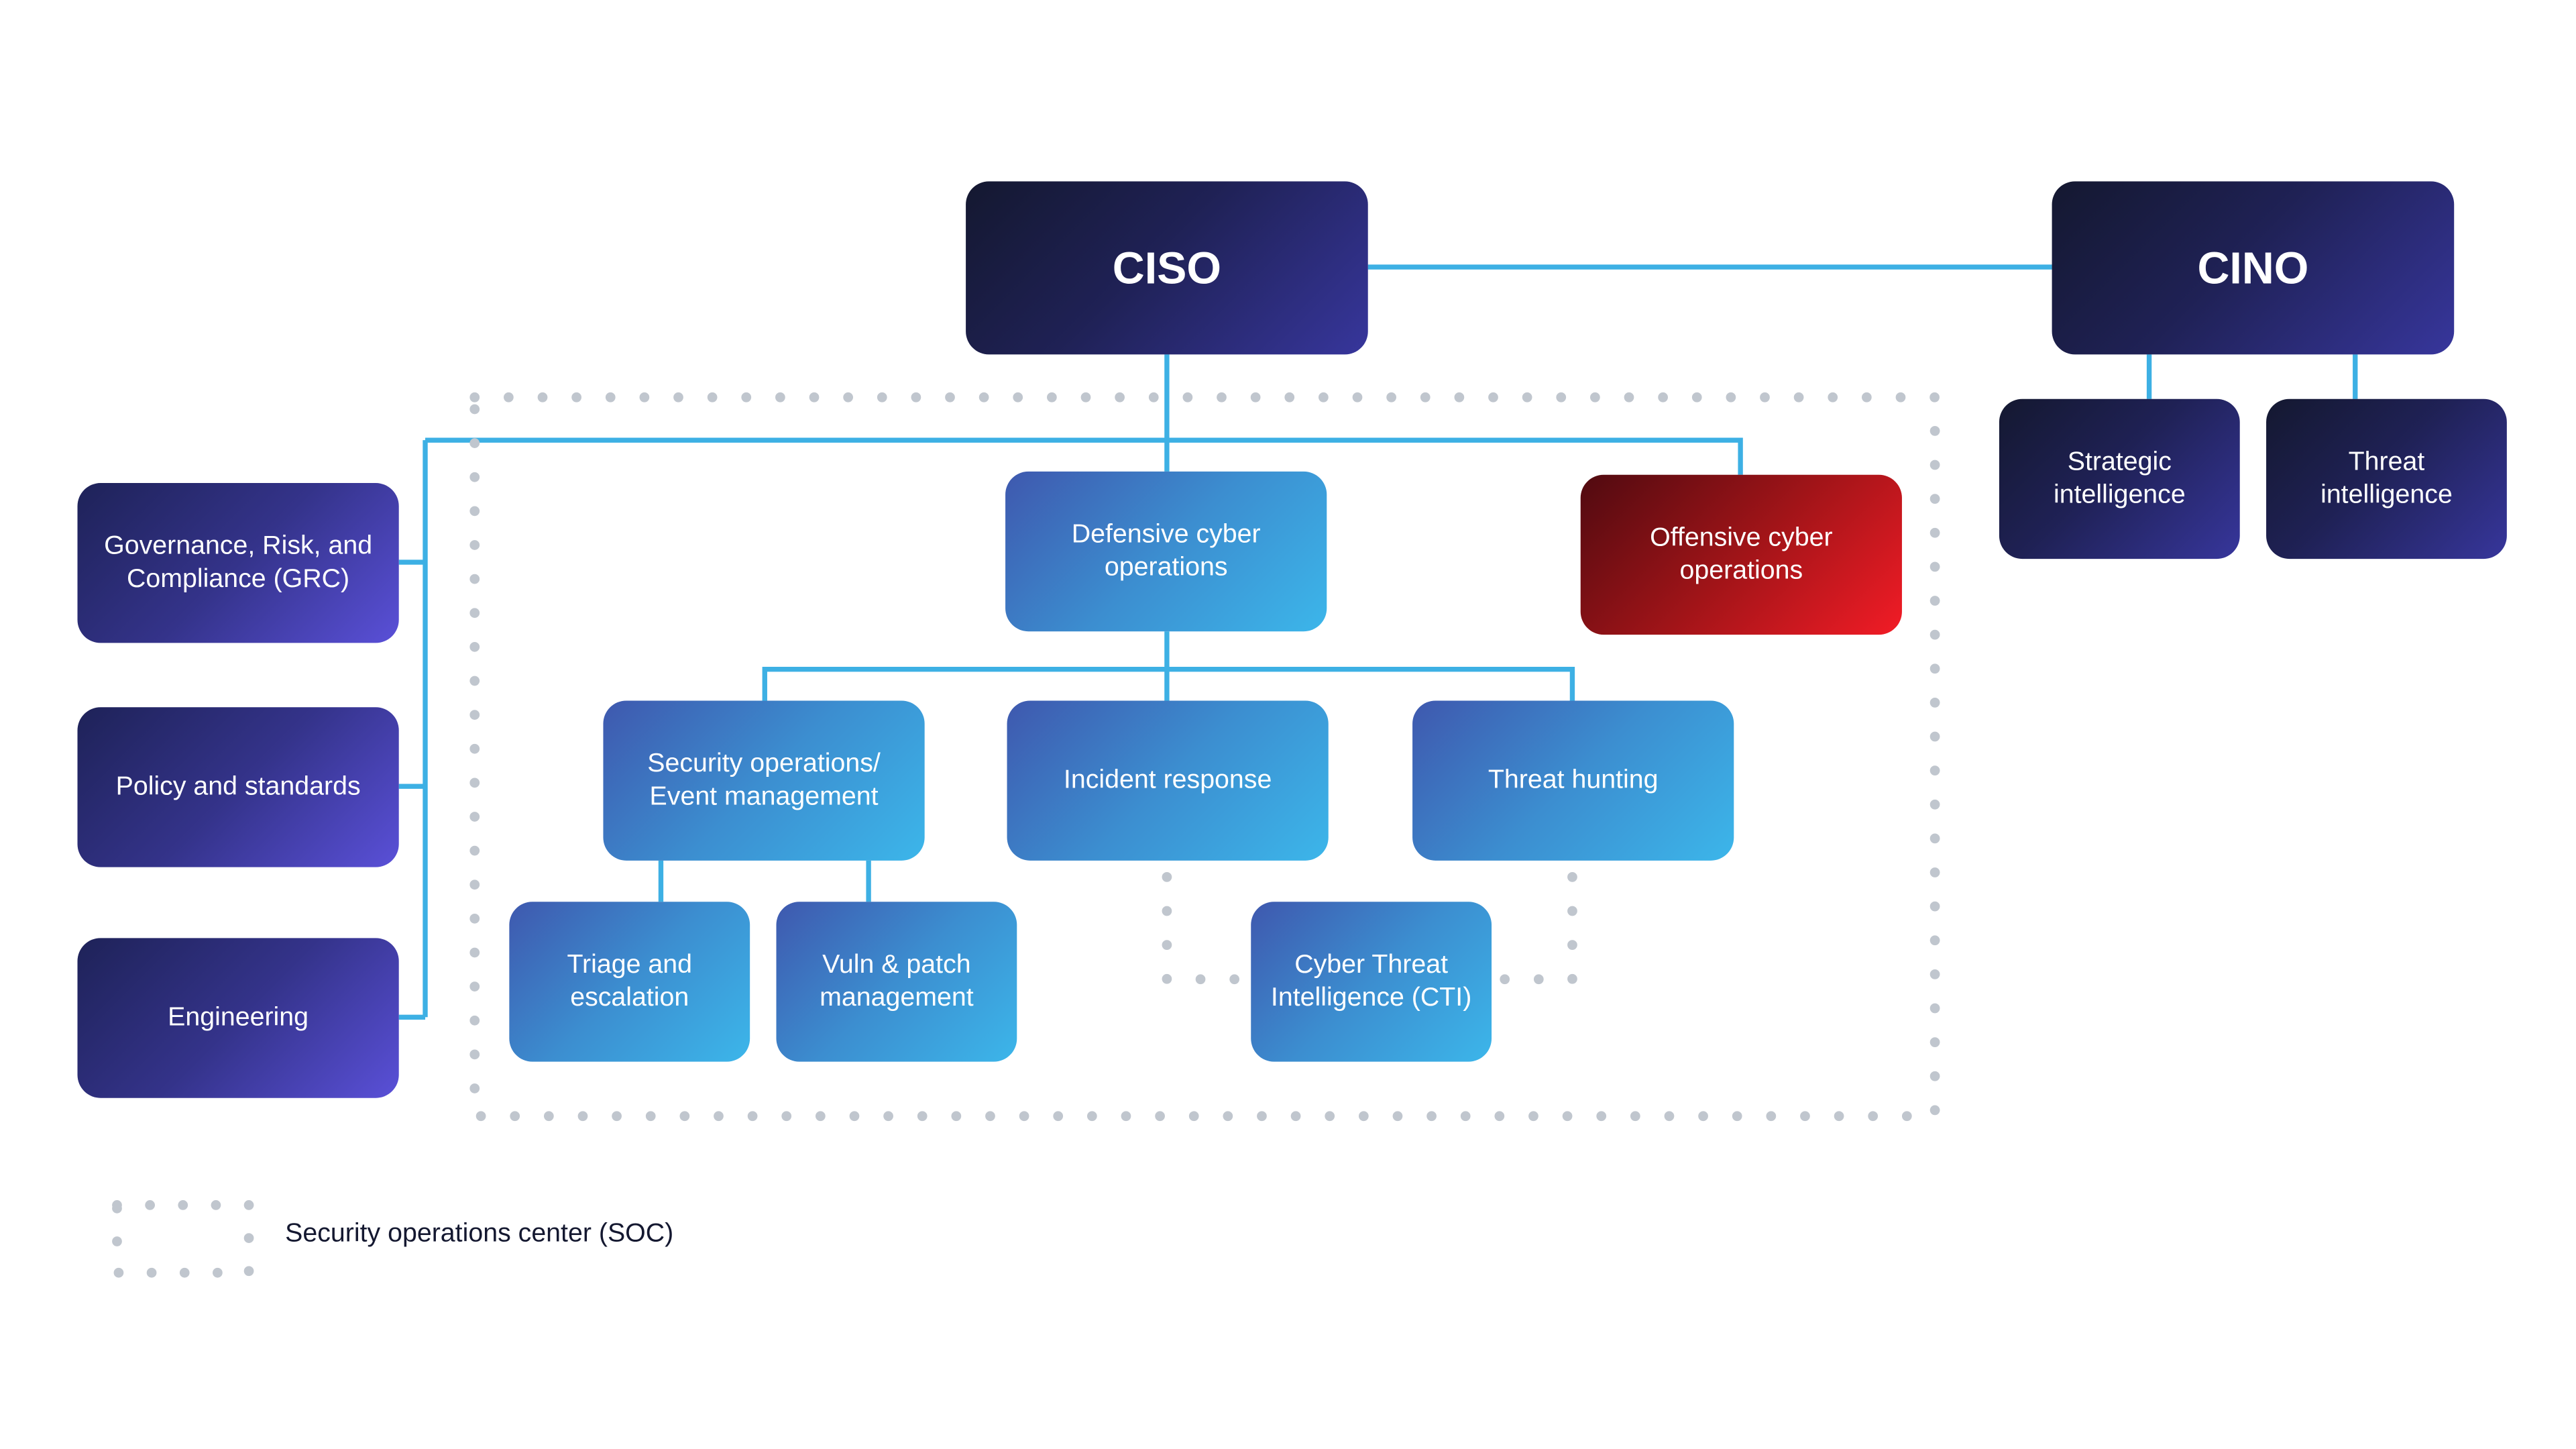 The width and height of the screenshot is (2576, 1449). Describe the element at coordinates (1573, 780) in the screenshot. I see `node-threat-hunting: Threat hunting` at that location.